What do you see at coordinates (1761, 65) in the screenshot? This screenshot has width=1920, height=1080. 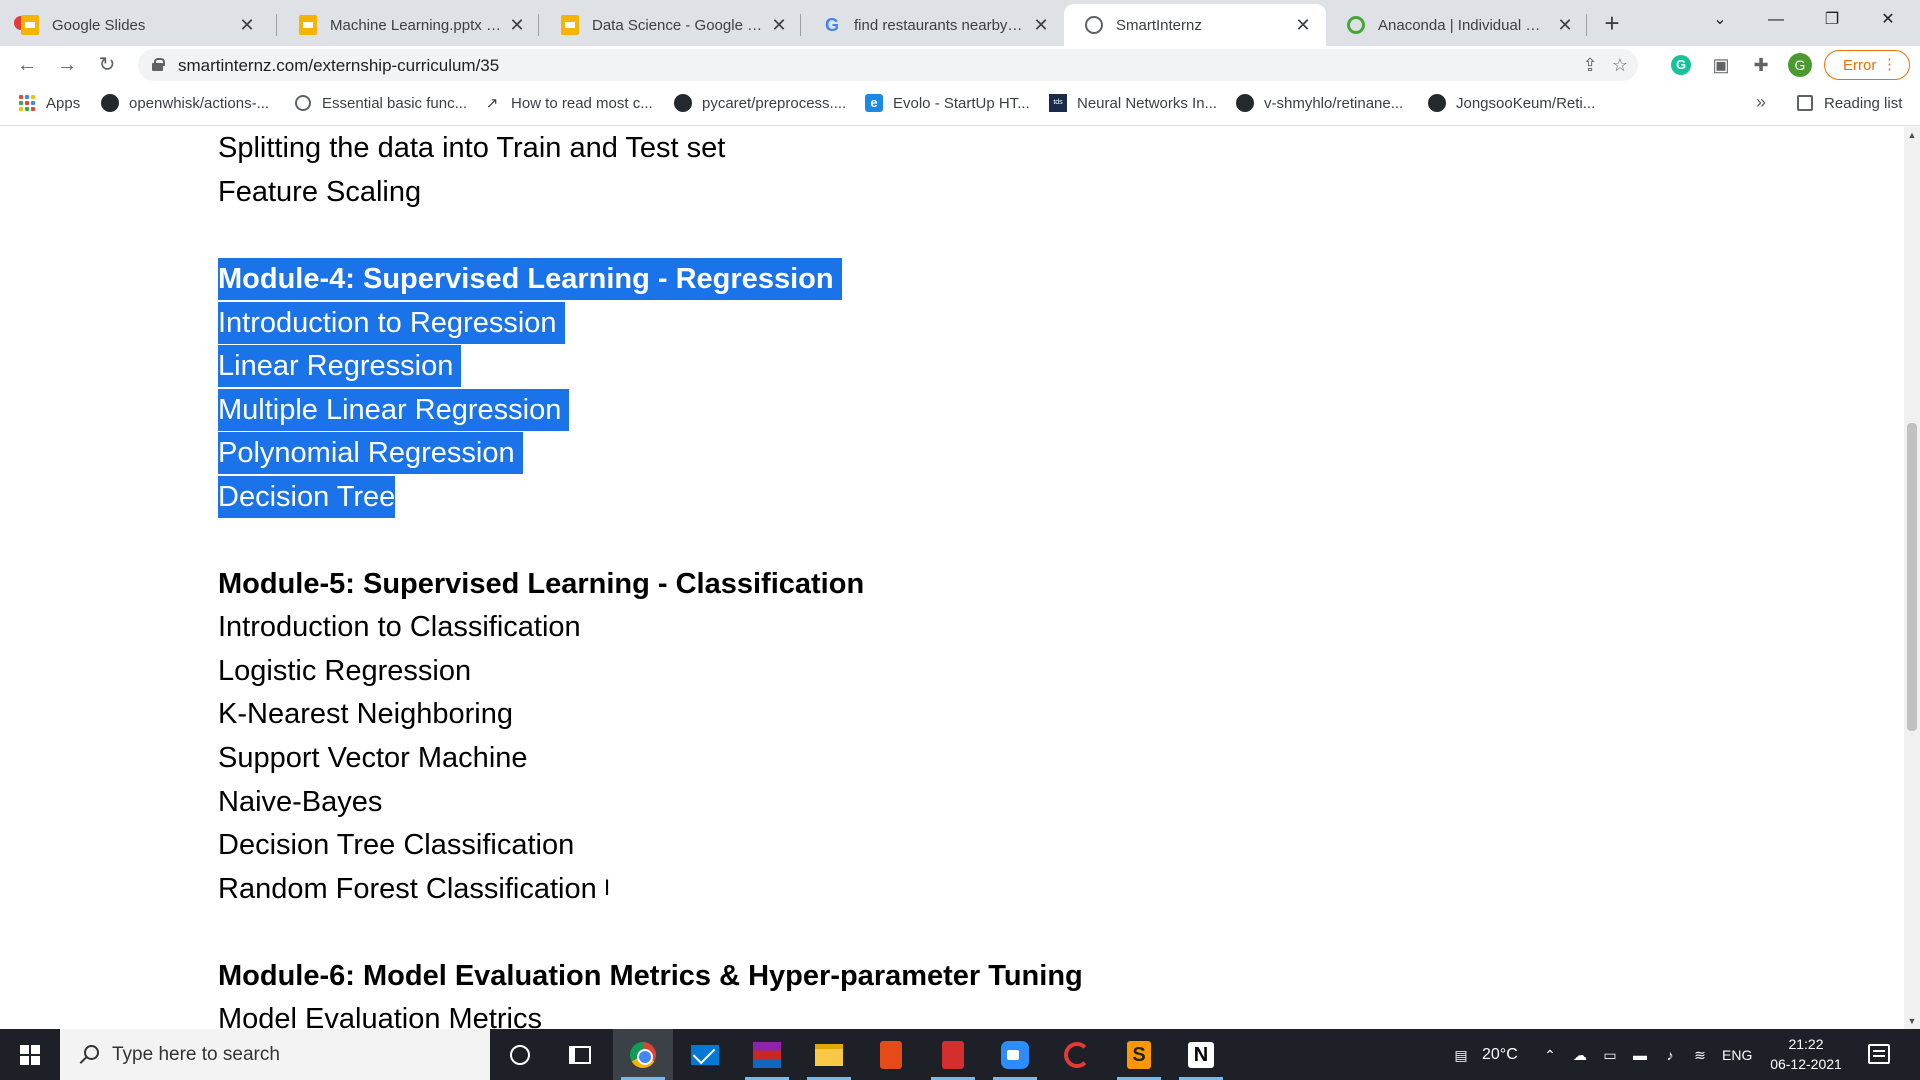 I see `extensions-puzzle-icon: ✚` at bounding box center [1761, 65].